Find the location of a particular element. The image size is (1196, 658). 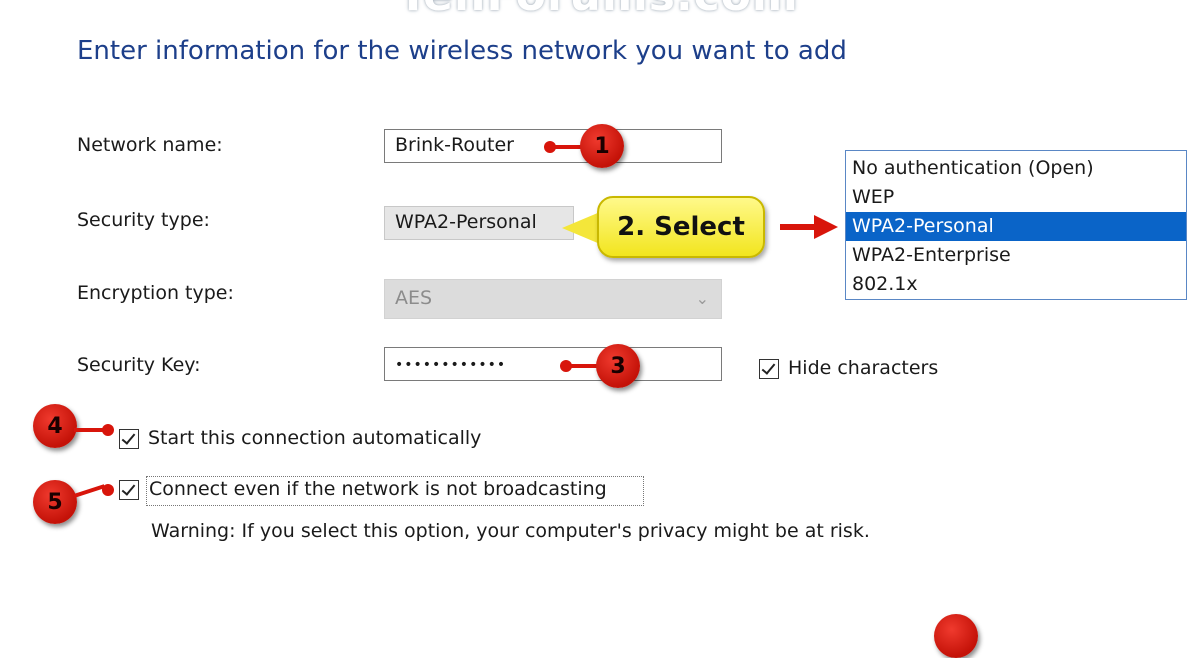

encryption-type-select: AES ⌄ is located at coordinates (553, 299).